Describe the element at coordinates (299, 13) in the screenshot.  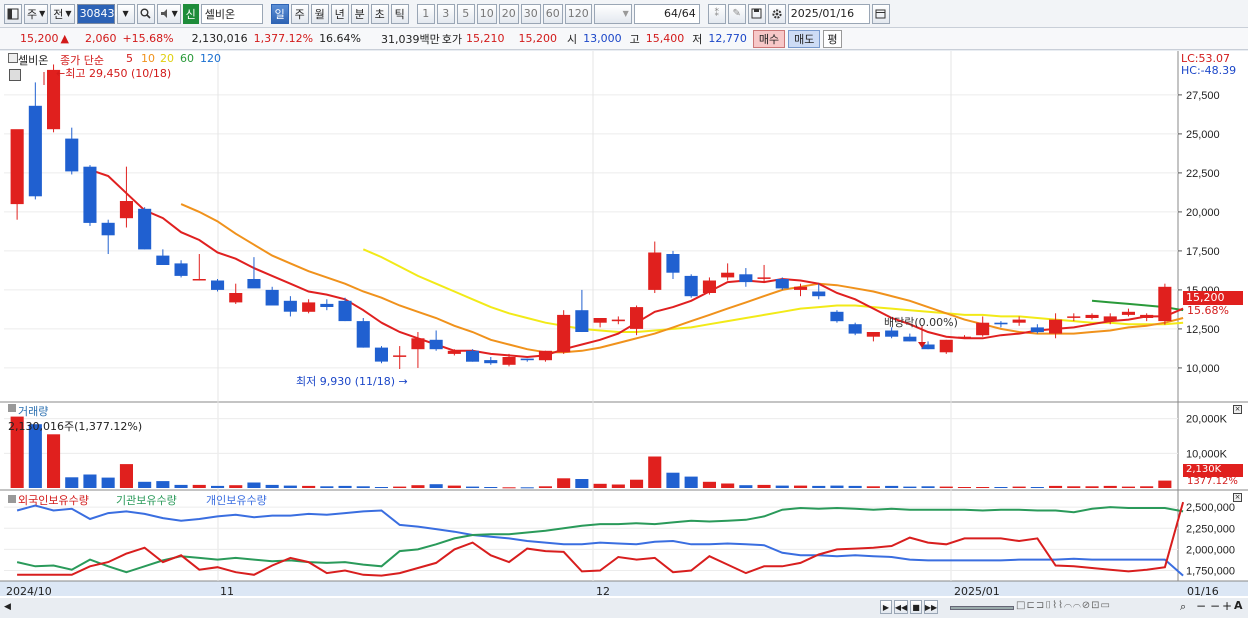
I see `timeframe-week: 주` at that location.